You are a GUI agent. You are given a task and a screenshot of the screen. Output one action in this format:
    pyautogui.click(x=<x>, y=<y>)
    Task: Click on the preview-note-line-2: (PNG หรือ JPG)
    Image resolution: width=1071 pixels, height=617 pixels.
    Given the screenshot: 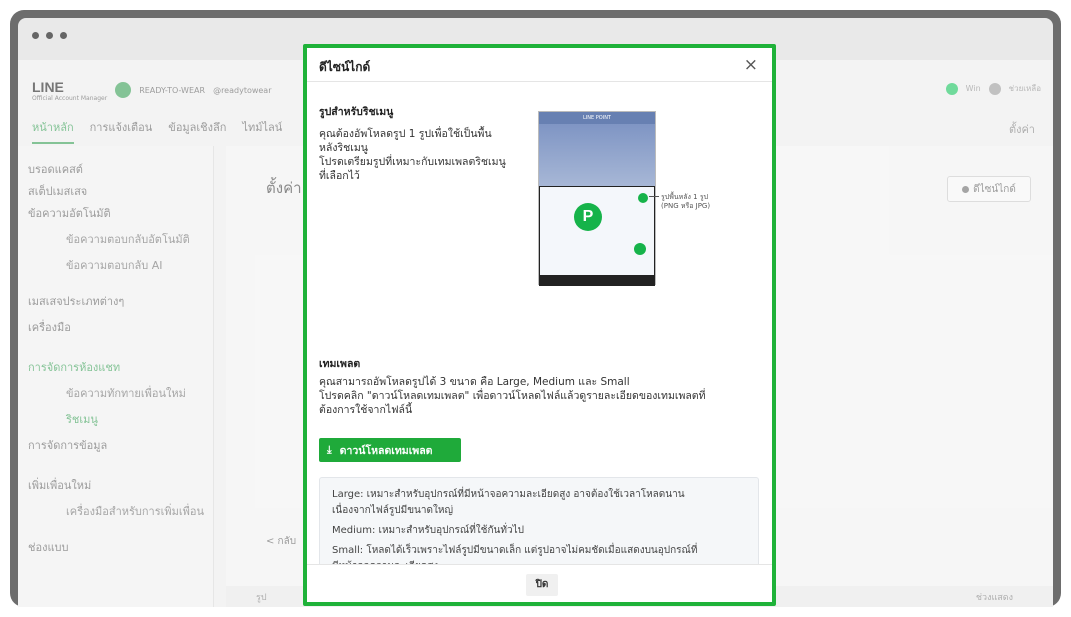 What is the action you would take?
    pyautogui.click(x=686, y=206)
    